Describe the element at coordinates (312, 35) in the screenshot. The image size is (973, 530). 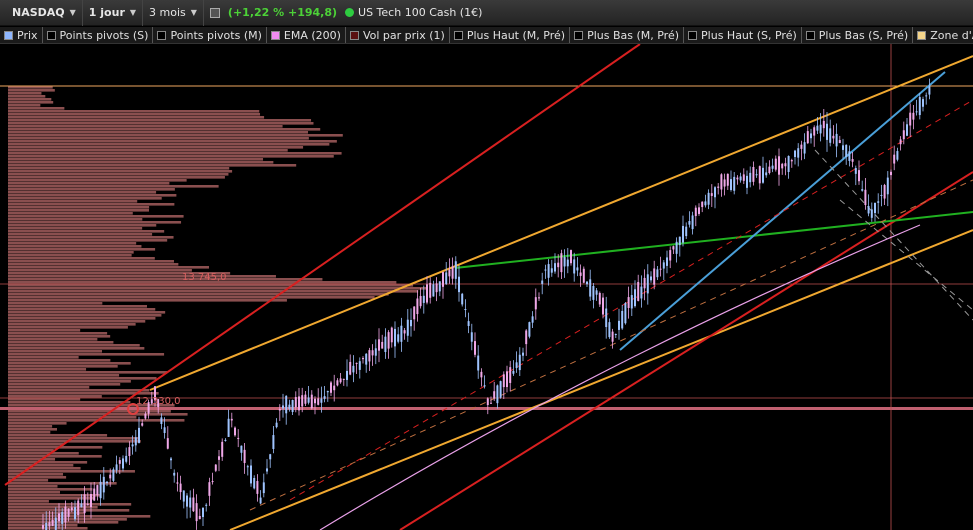
I see `legend-label: EMA (200)` at that location.